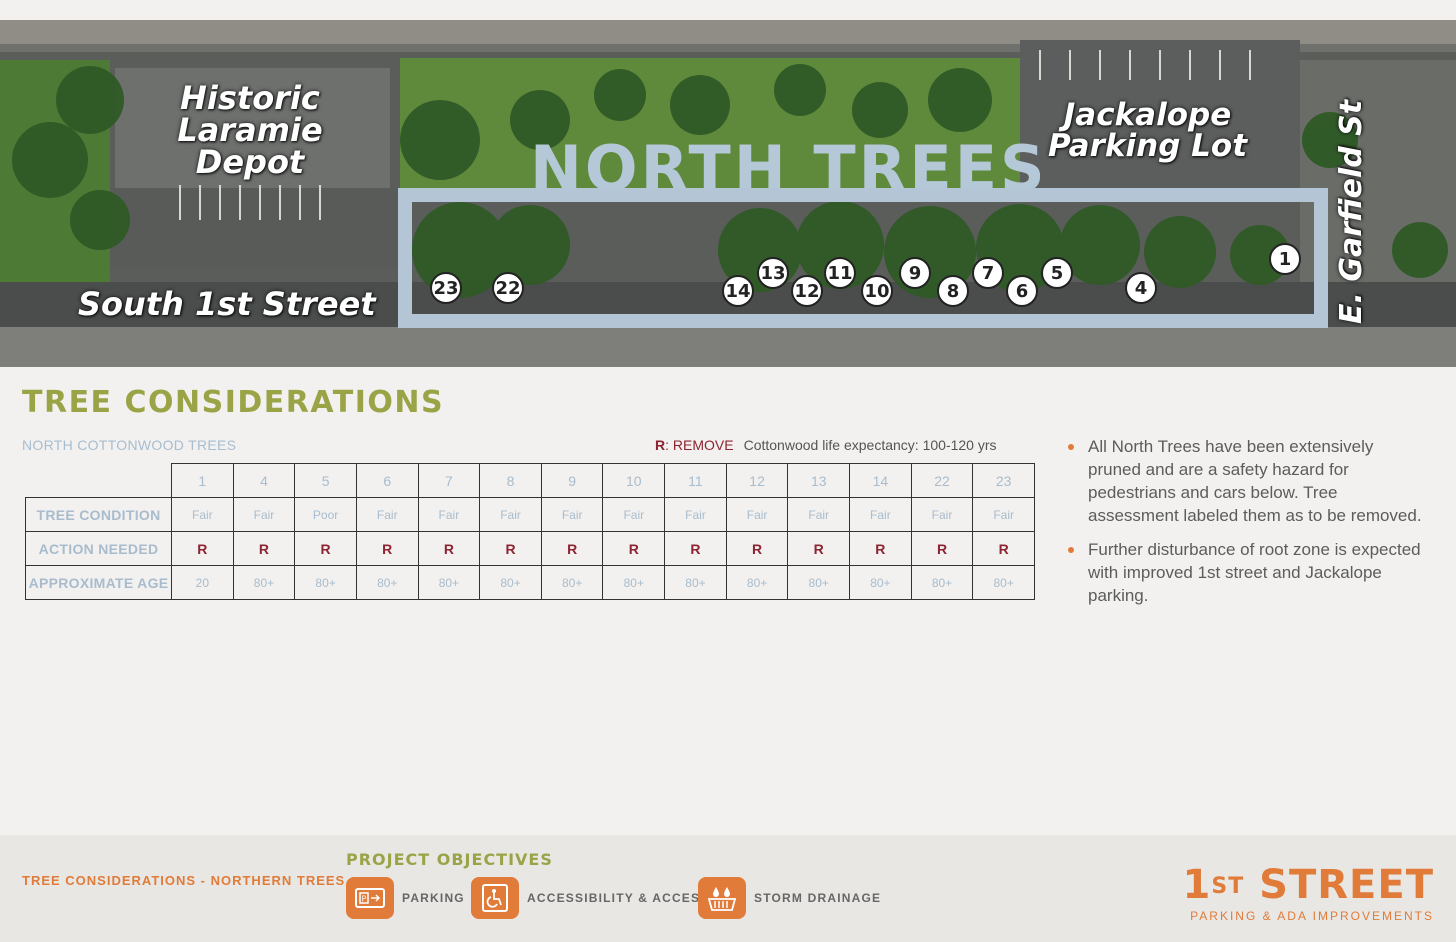 This screenshot has width=1456, height=942. I want to click on tree-marker: 5, so click(1057, 273).